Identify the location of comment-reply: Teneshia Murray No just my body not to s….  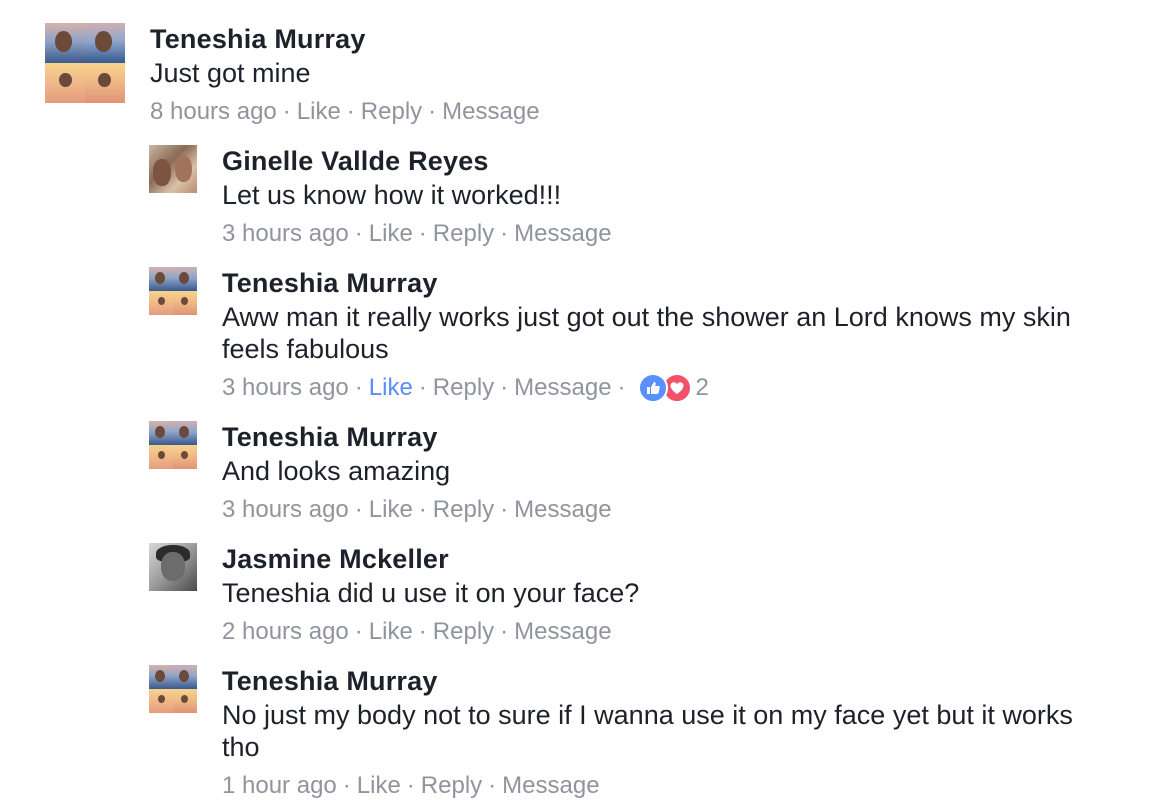
(615, 733).